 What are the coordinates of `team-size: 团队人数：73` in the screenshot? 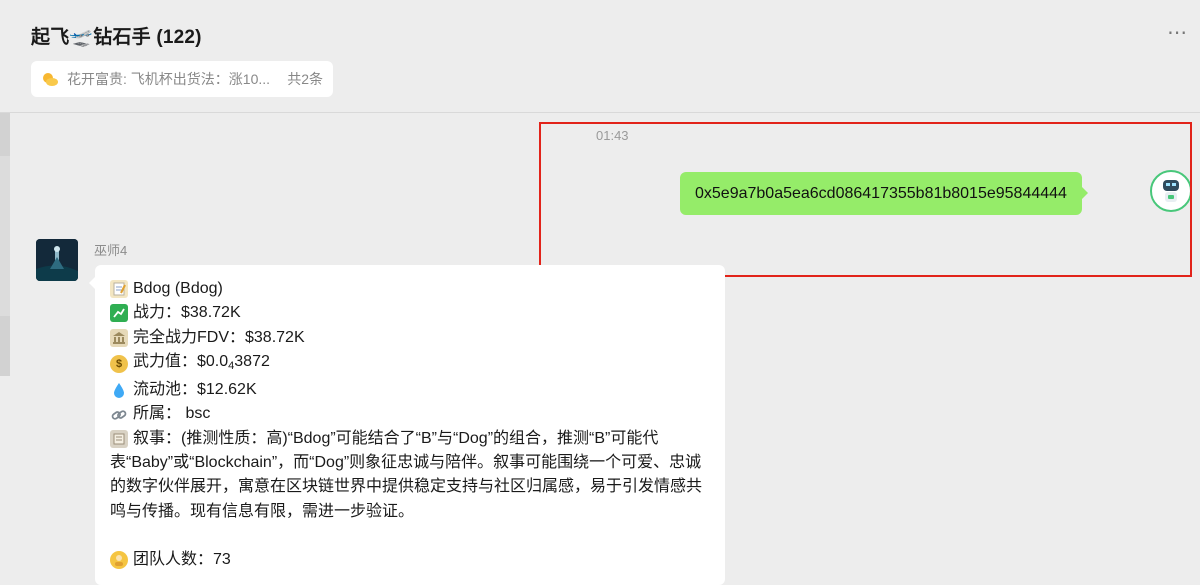 It's located at (182, 559).